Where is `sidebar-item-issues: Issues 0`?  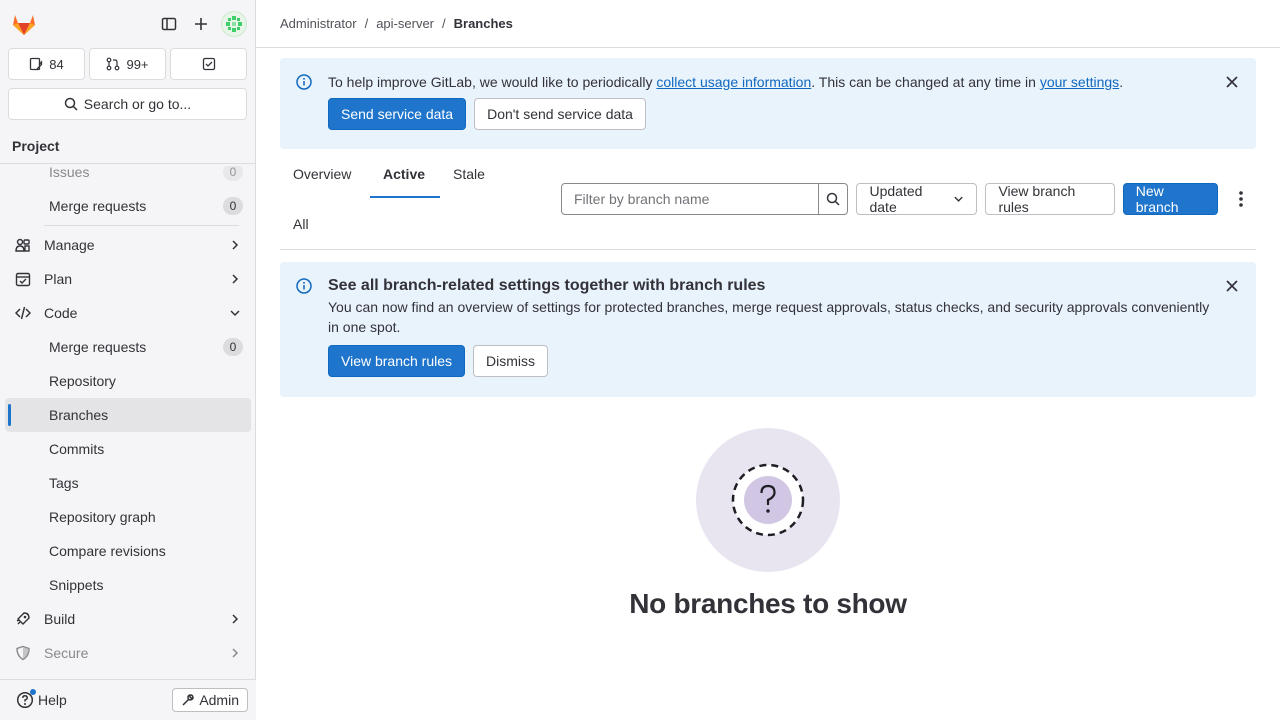 sidebar-item-issues: Issues 0 is located at coordinates (128, 177).